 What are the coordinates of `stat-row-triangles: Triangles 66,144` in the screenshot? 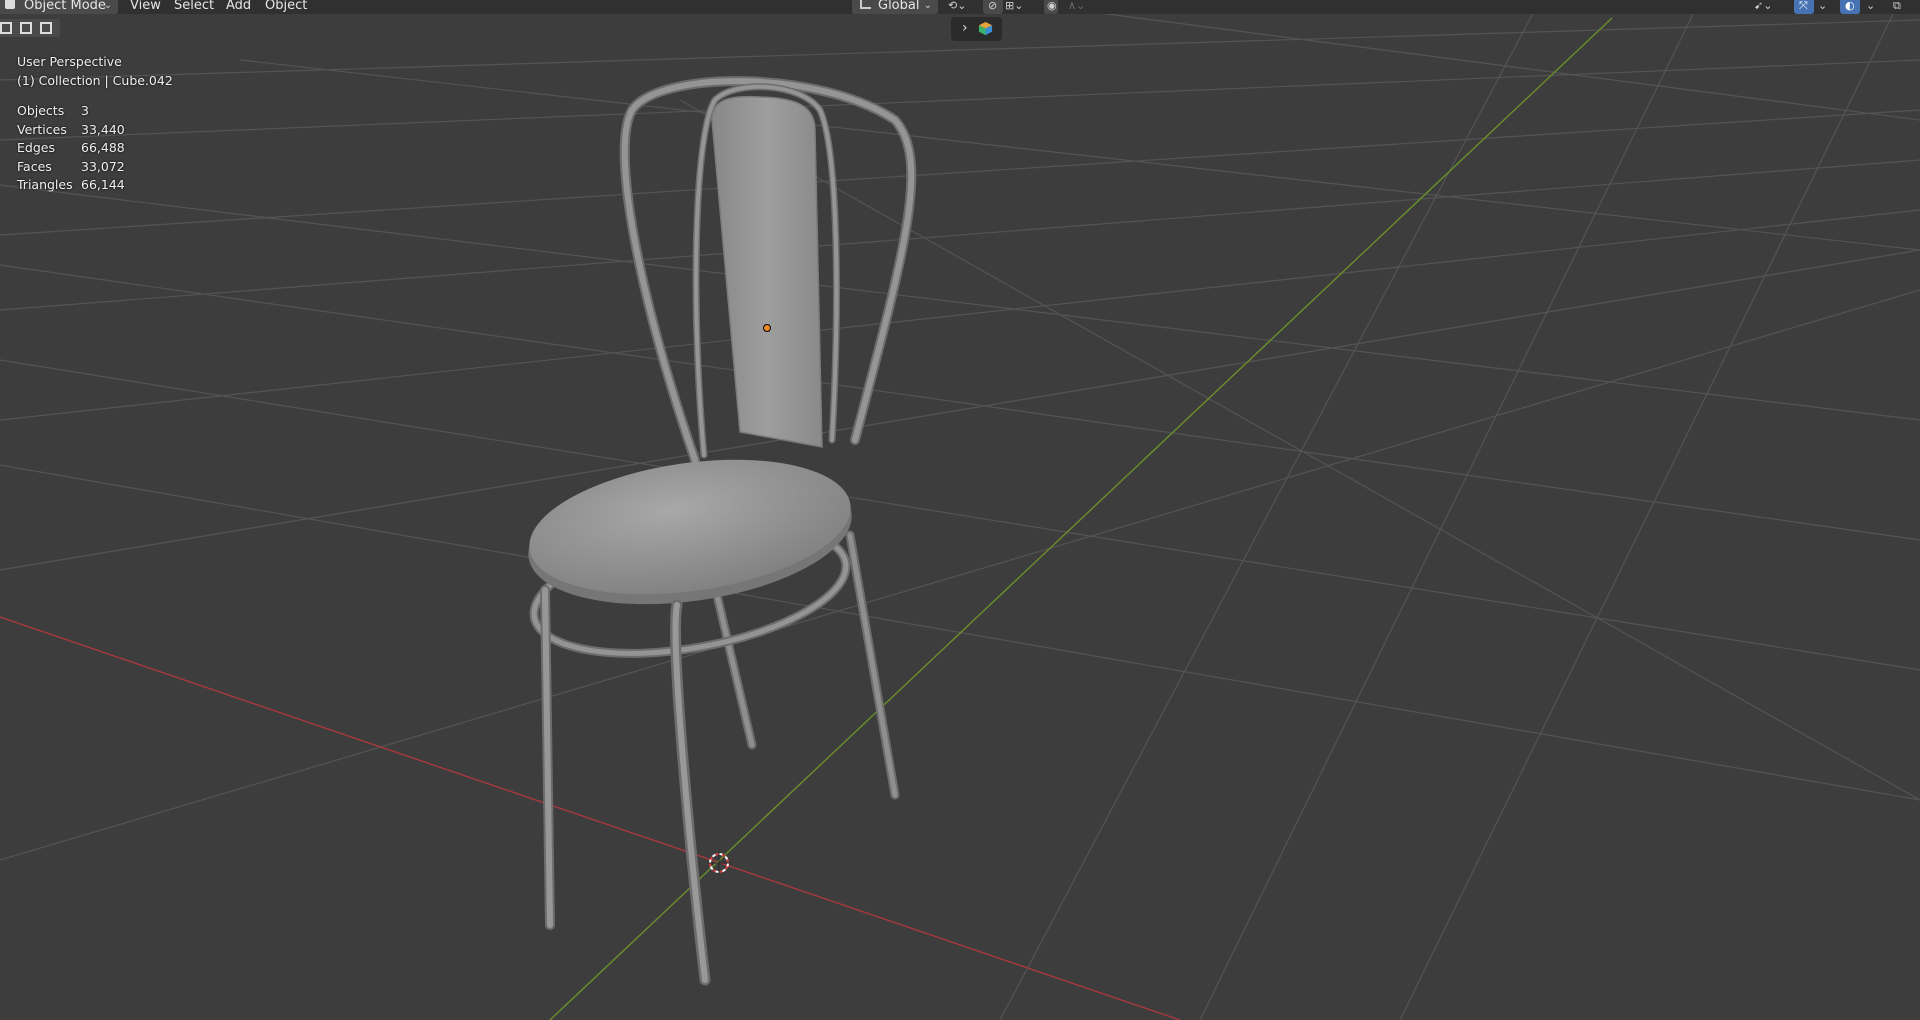 It's located at (71, 185).